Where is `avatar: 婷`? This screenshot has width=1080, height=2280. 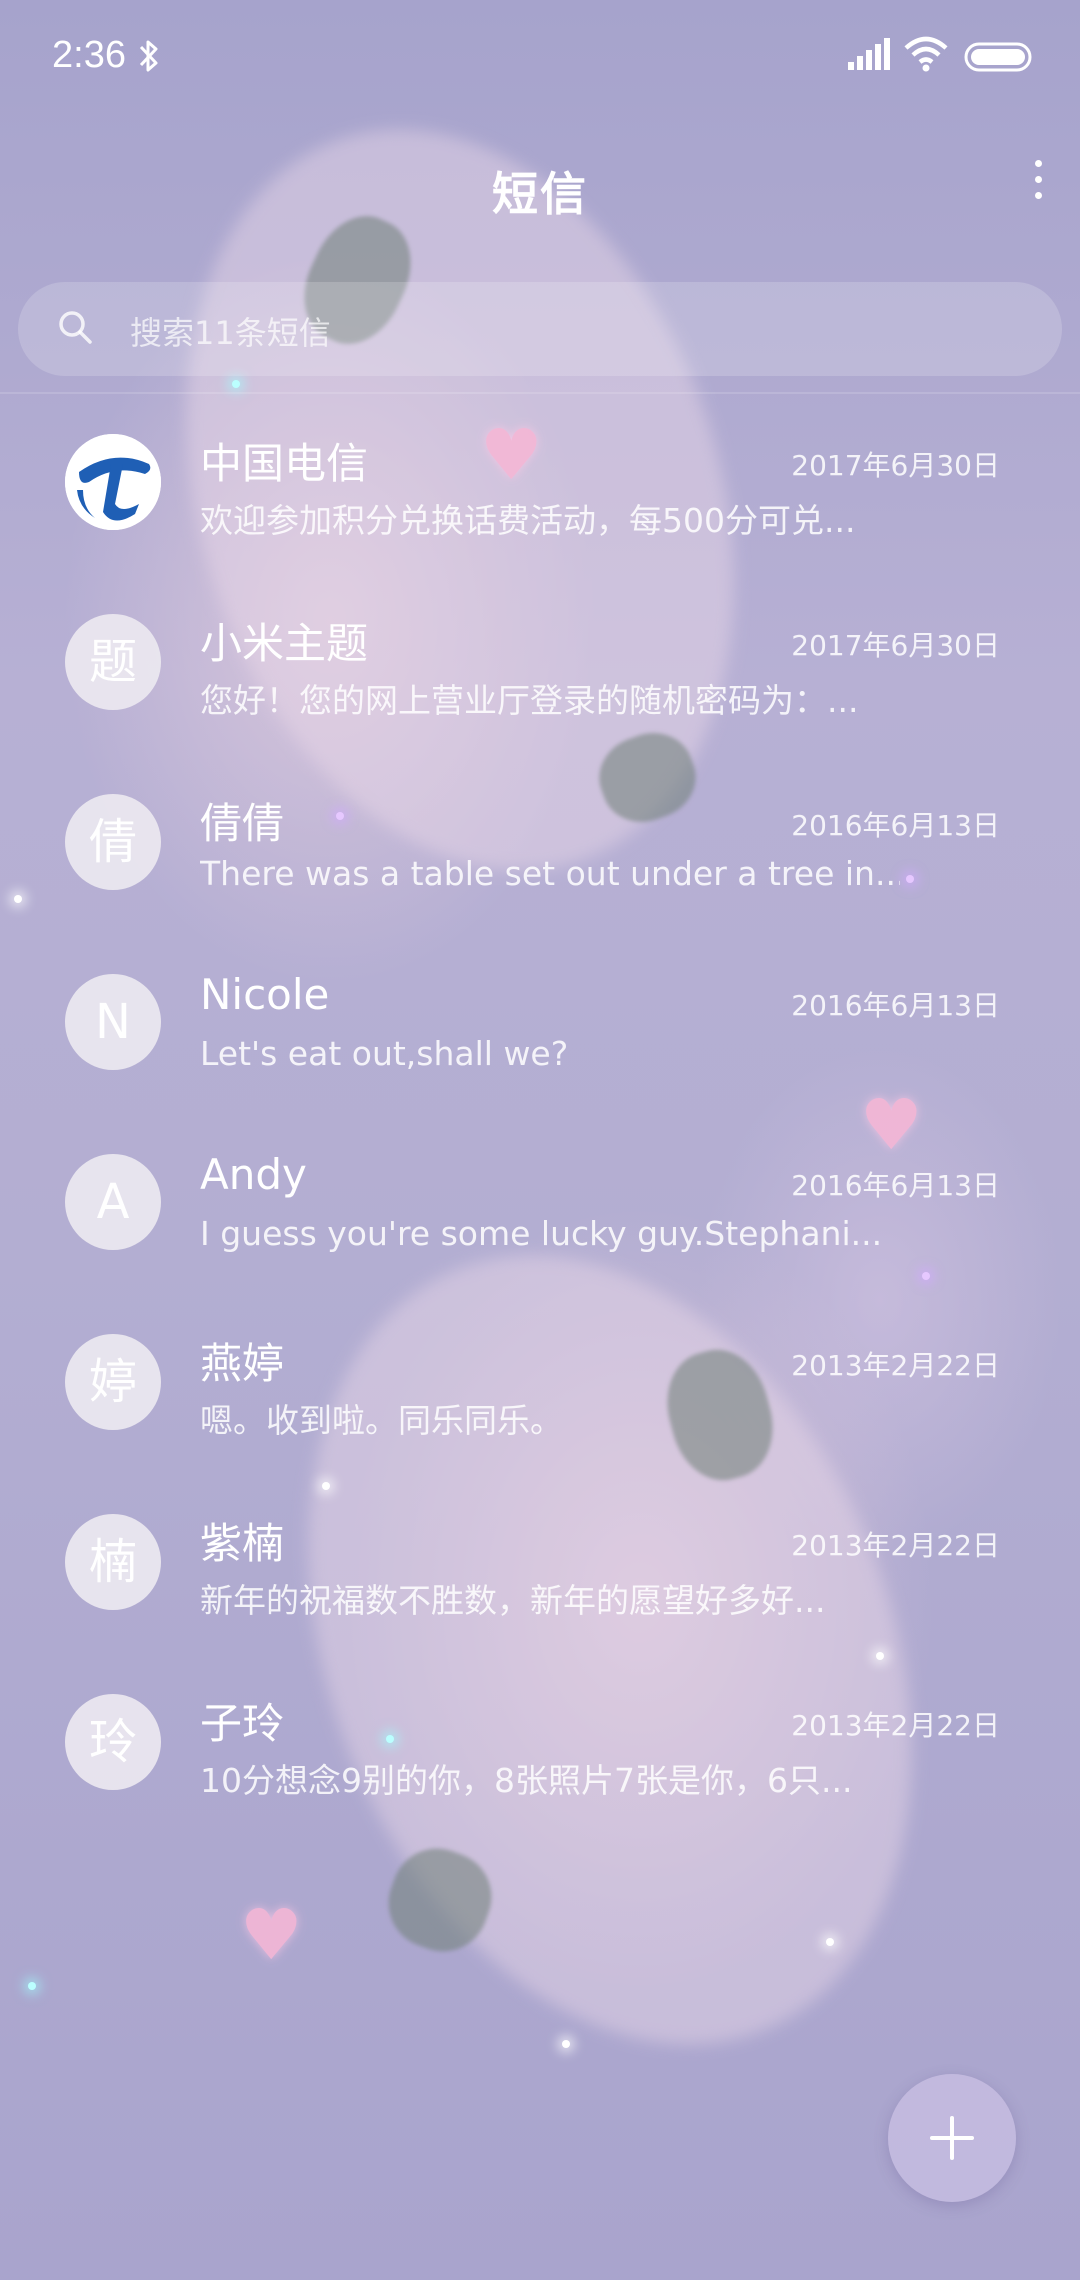 avatar: 婷 is located at coordinates (113, 1382).